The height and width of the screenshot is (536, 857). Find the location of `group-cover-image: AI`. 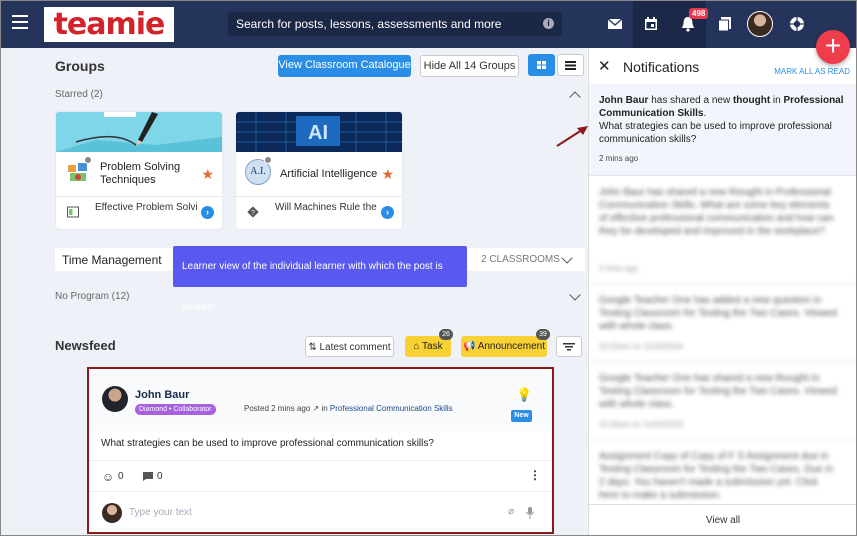

group-cover-image: AI is located at coordinates (319, 132).